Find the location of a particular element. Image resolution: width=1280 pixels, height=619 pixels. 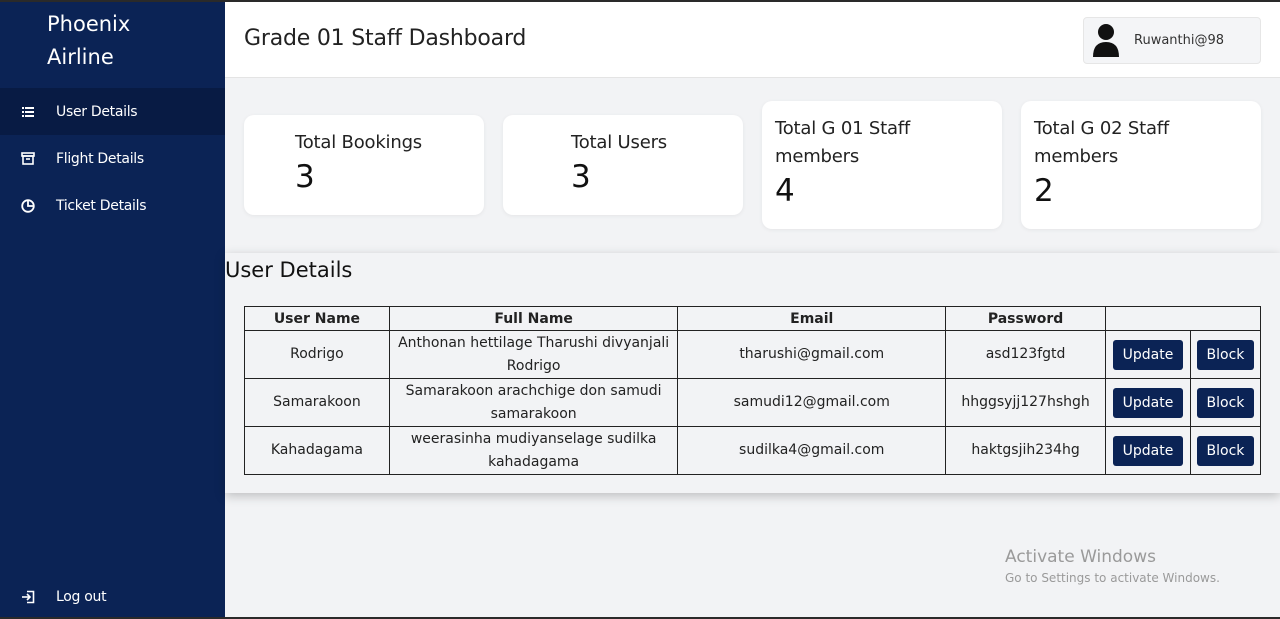

cell-email: tharushi@gmail.com is located at coordinates (812, 354).